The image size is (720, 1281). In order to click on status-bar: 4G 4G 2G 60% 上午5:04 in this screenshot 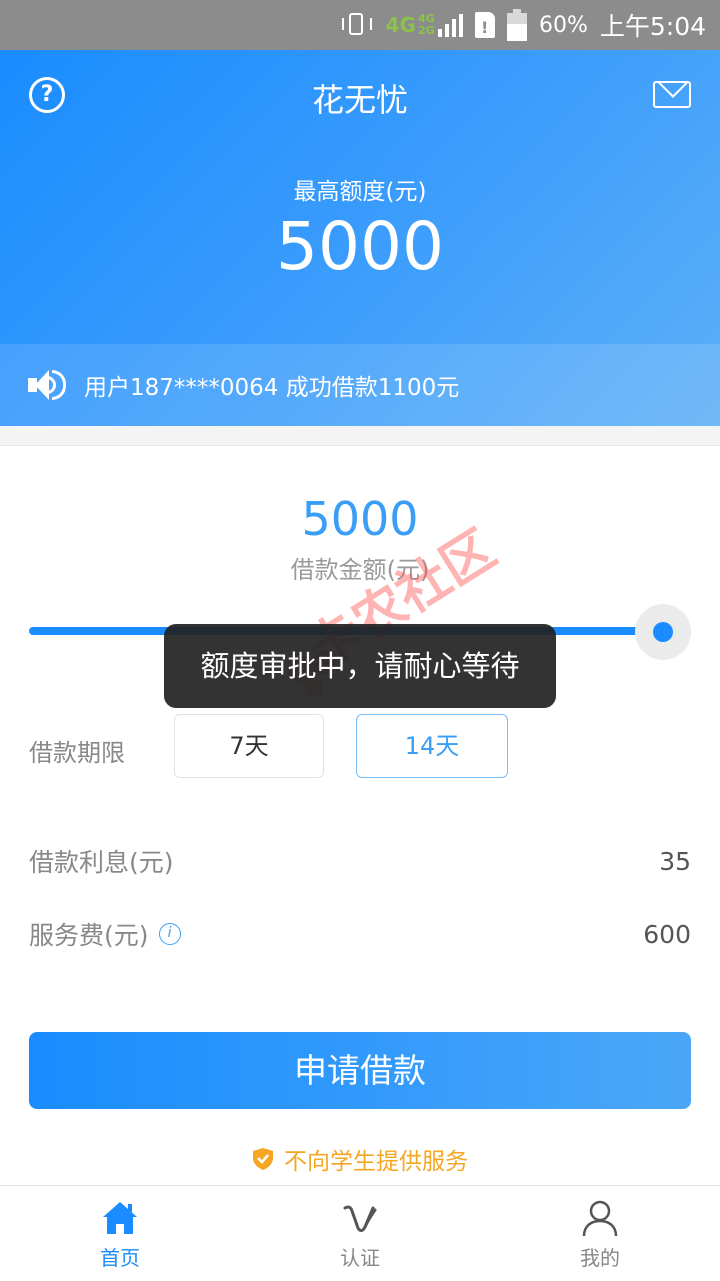, I will do `click(360, 25)`.